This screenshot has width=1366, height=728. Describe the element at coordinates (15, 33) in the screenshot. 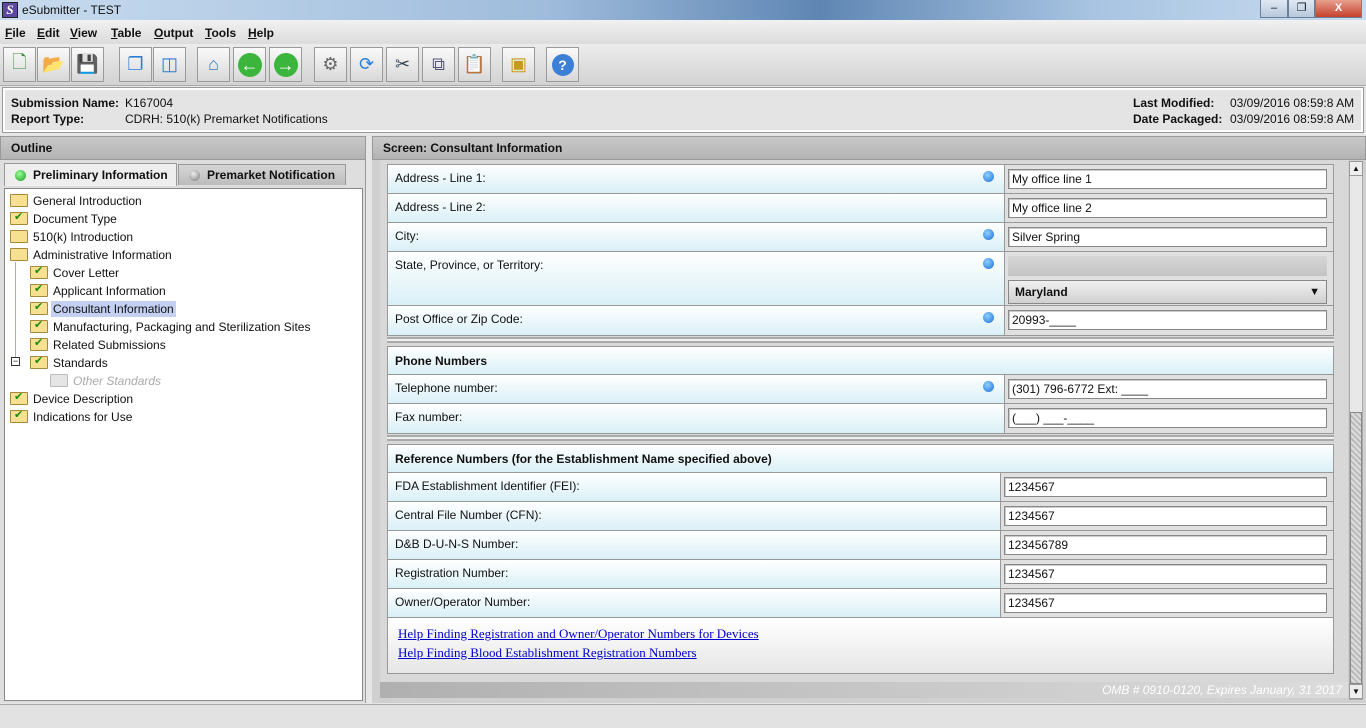

I see `menu-file: File` at that location.